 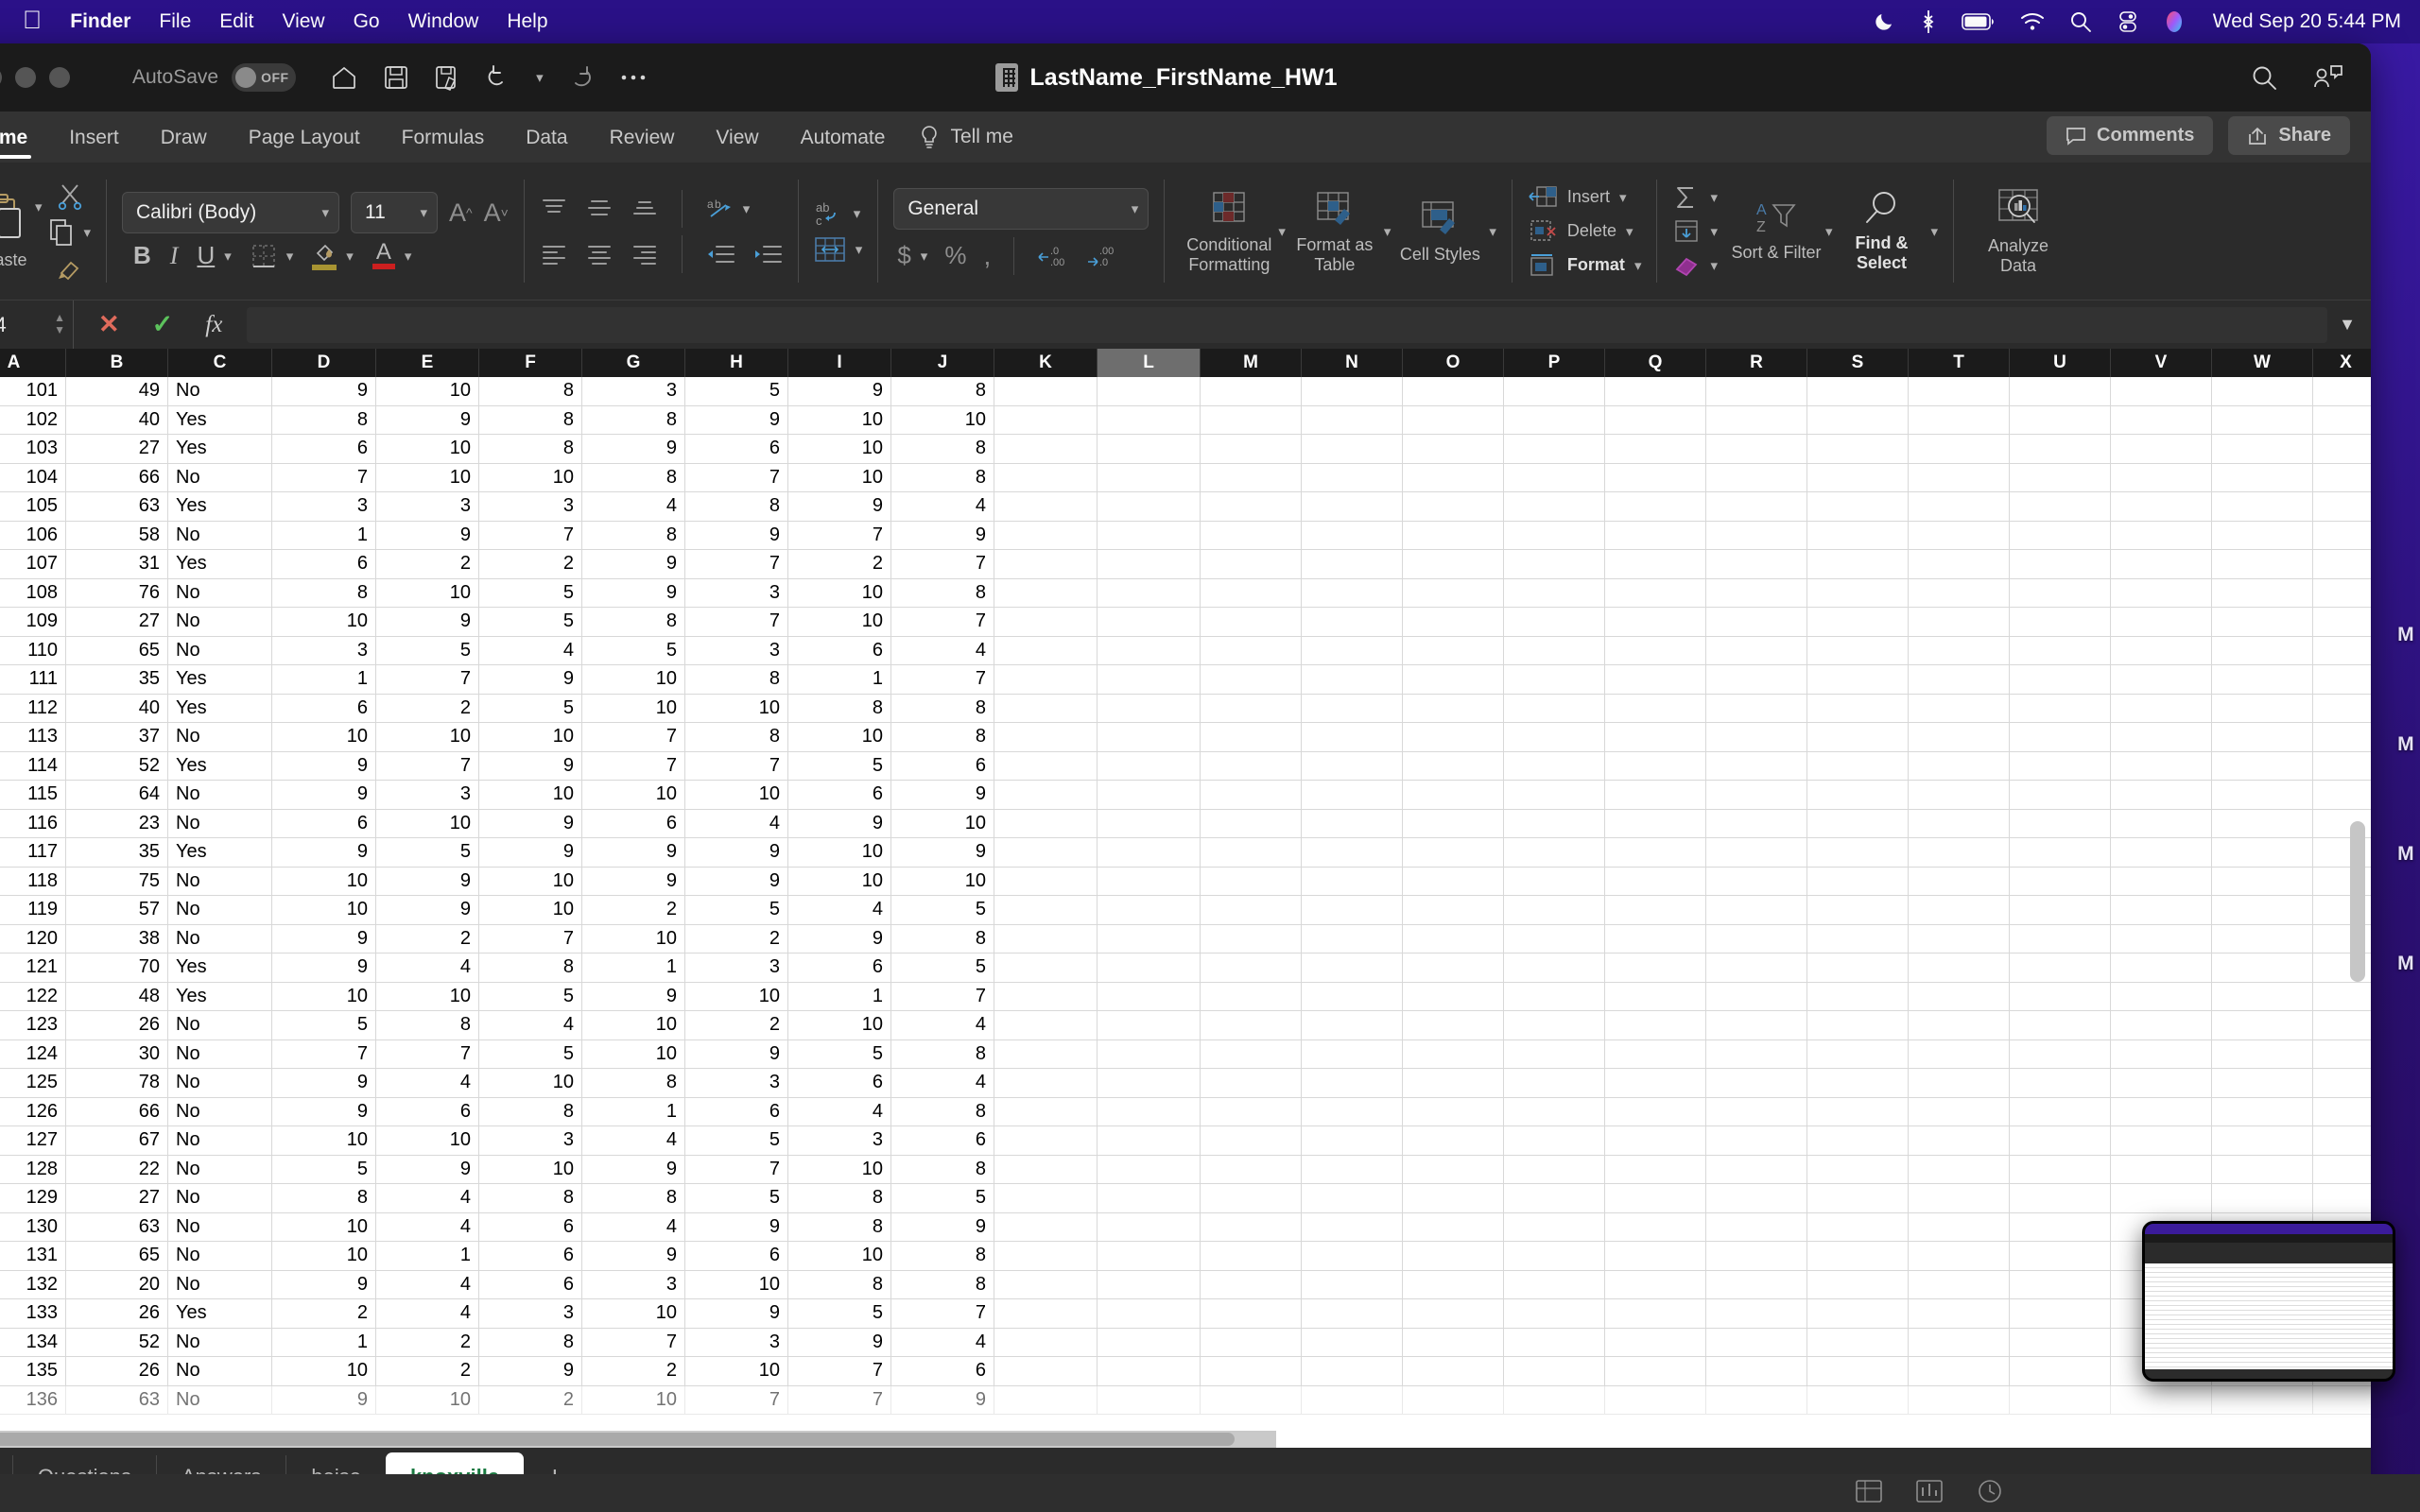 What do you see at coordinates (117, 1111) in the screenshot?
I see `cell-B126: 66` at bounding box center [117, 1111].